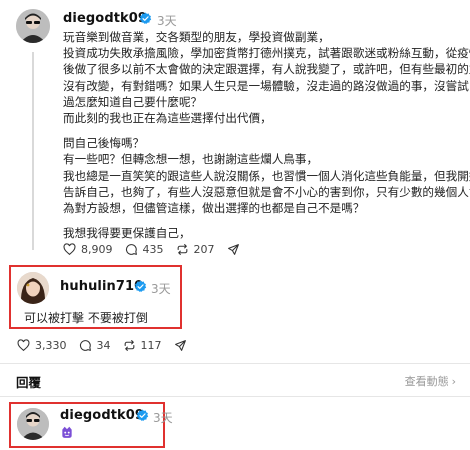  I want to click on comment-count: 435, so click(153, 249).